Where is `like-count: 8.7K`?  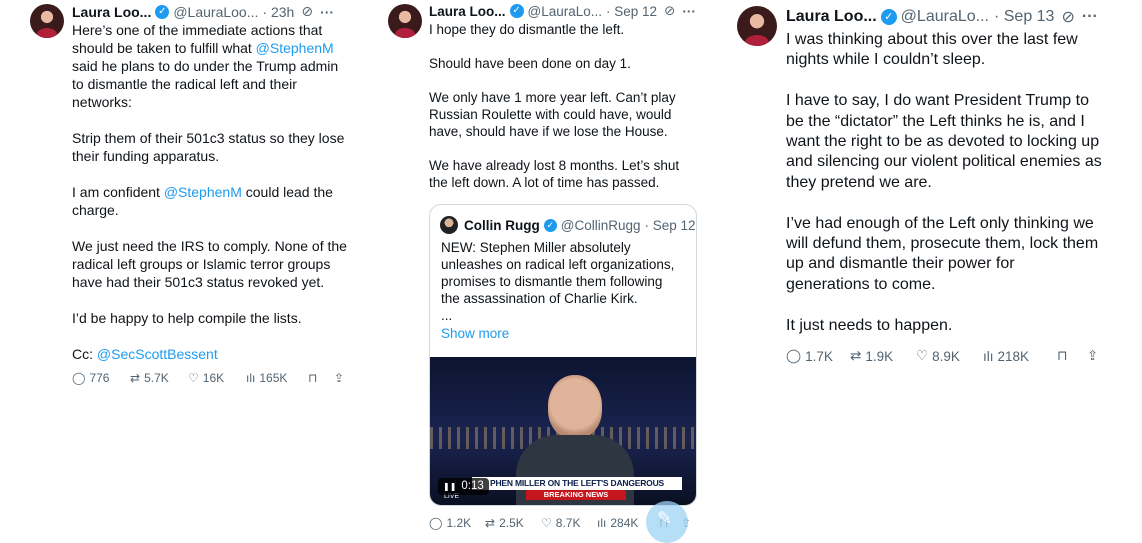
like-count: 8.7K is located at coordinates (568, 523).